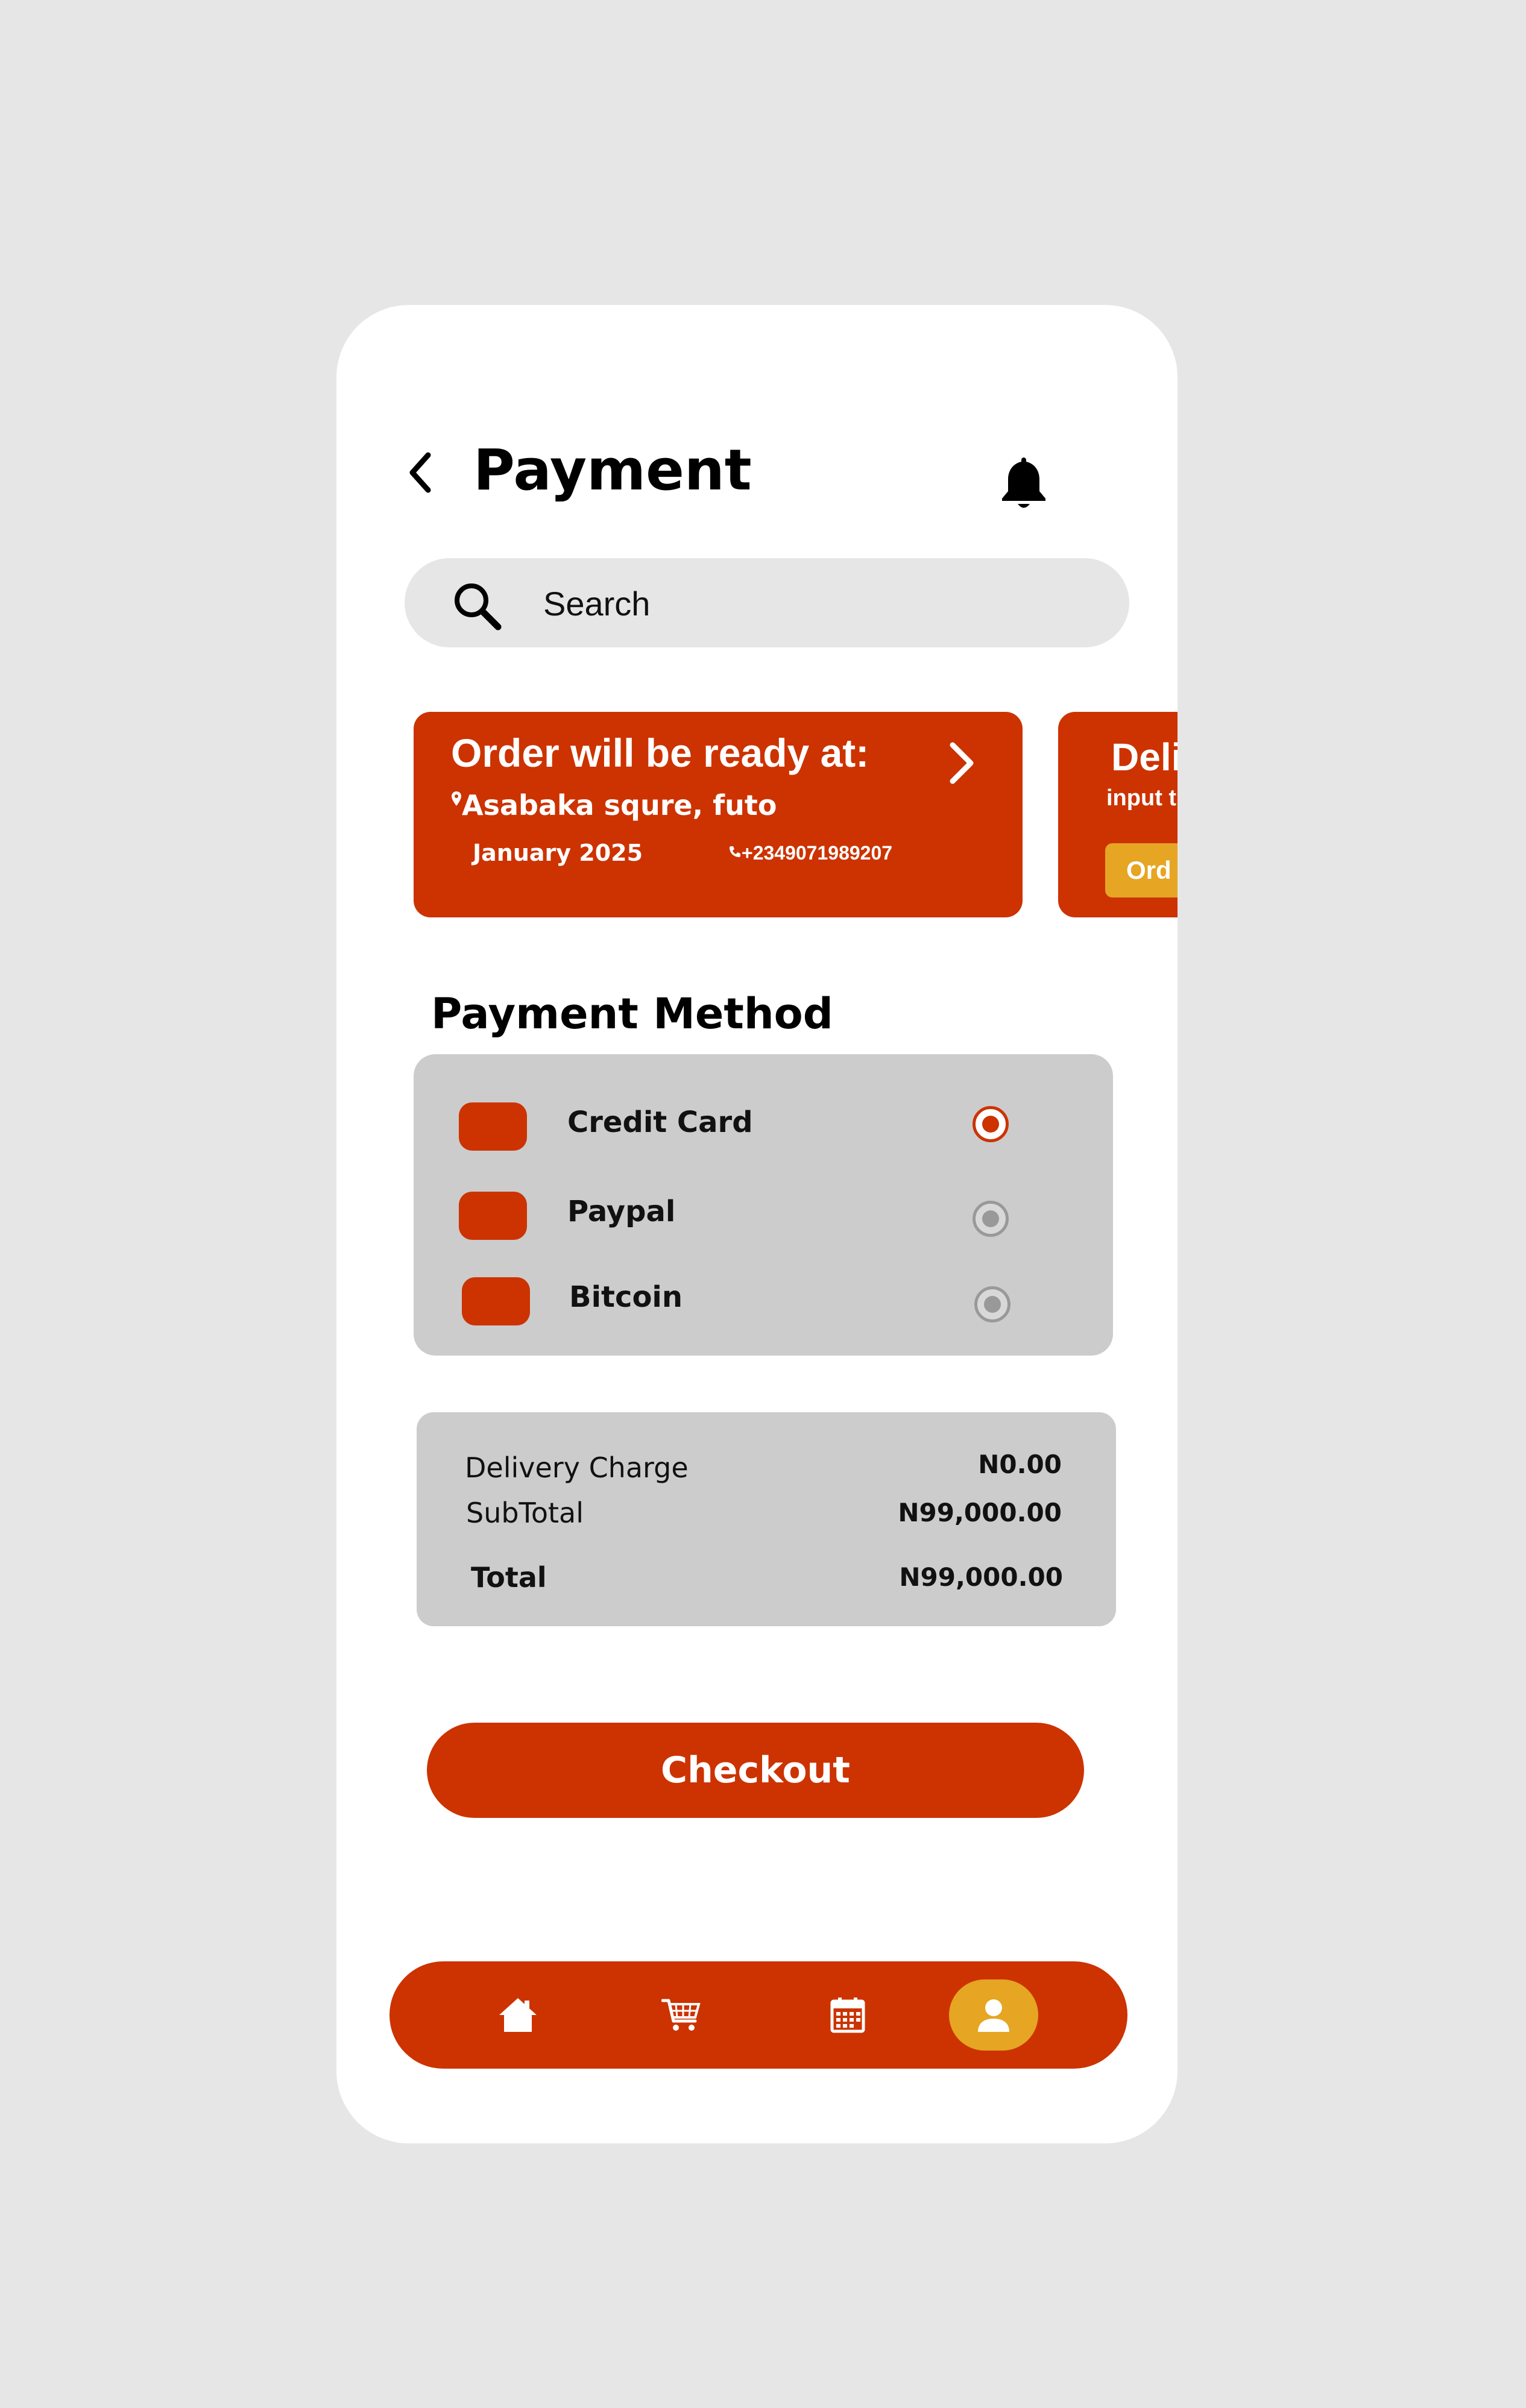 The width and height of the screenshot is (1526, 2408). Describe the element at coordinates (1118, 814) in the screenshot. I see `delivery-card: Deli input t Ord` at that location.